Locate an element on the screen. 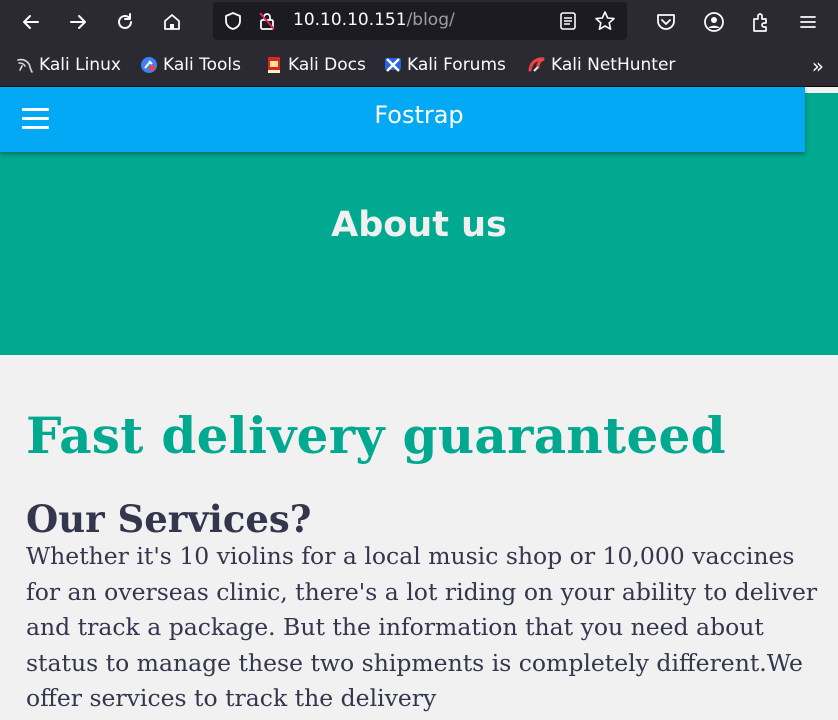 The height and width of the screenshot is (720, 838). site-navbar: Fostrap is located at coordinates (402, 119).